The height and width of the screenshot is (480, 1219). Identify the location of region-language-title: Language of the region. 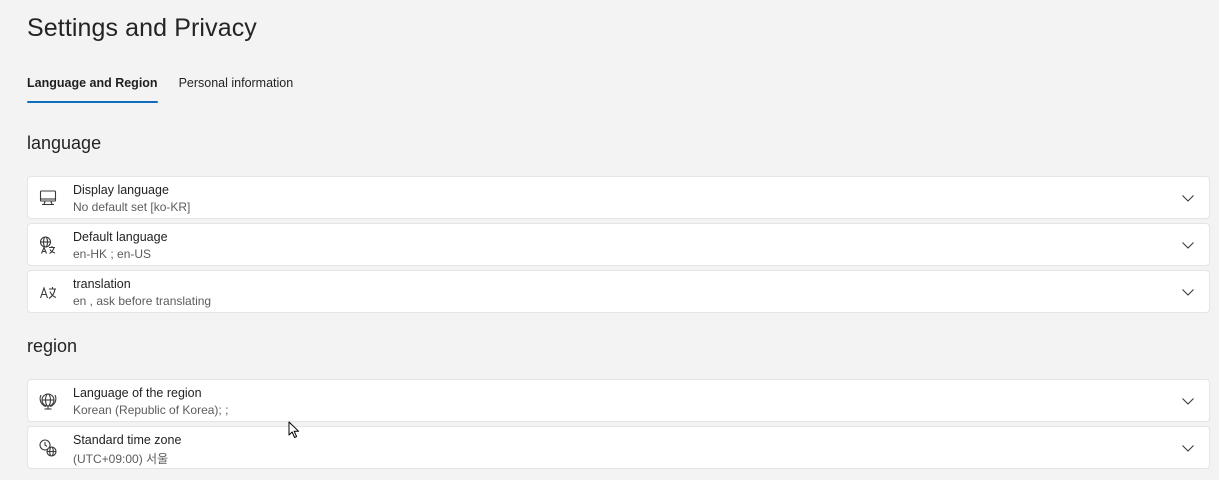
(137, 393).